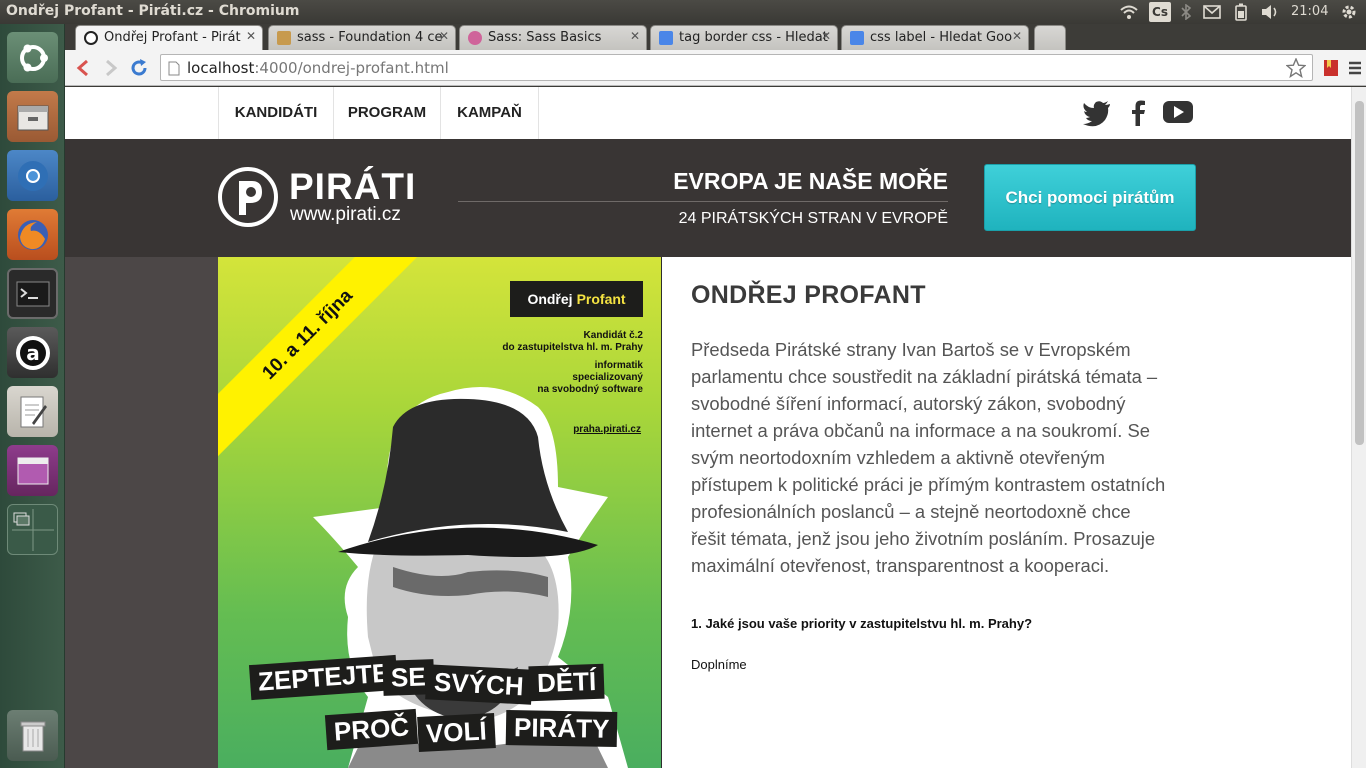 The width and height of the screenshot is (1366, 768). I want to click on tab-label: Ondřej Profant - Pirát, so click(172, 37).